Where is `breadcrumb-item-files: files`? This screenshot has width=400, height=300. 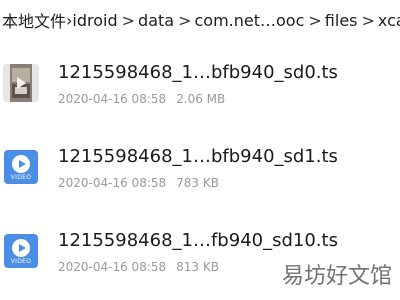 breadcrumb-item-files: files is located at coordinates (341, 20).